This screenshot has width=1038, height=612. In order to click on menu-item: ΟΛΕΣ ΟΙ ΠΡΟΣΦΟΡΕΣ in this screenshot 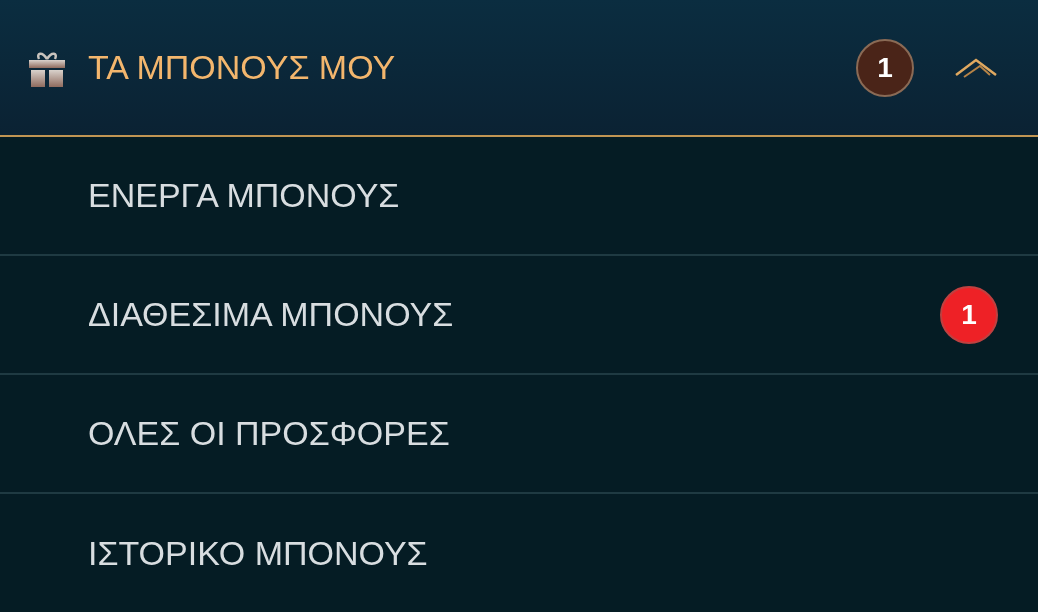, I will do `click(543, 433)`.